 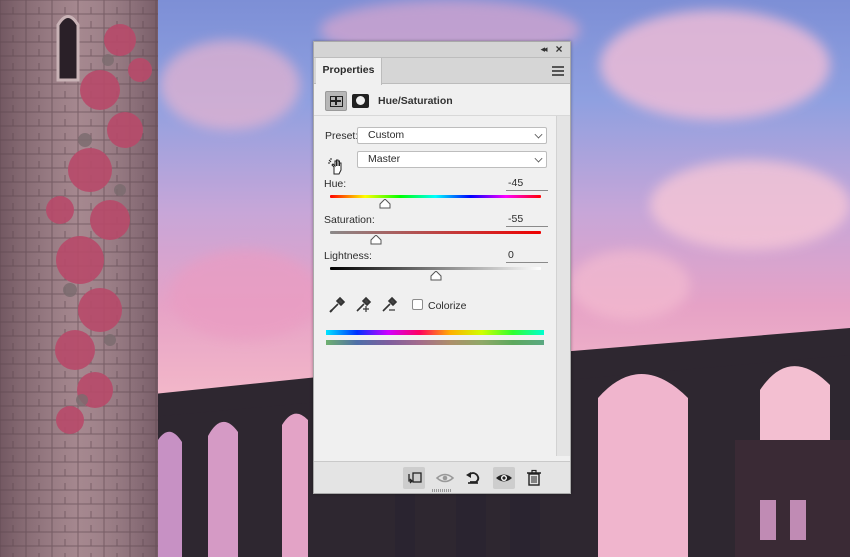 What do you see at coordinates (452, 159) in the screenshot?
I see `channel-dropdown: Master` at bounding box center [452, 159].